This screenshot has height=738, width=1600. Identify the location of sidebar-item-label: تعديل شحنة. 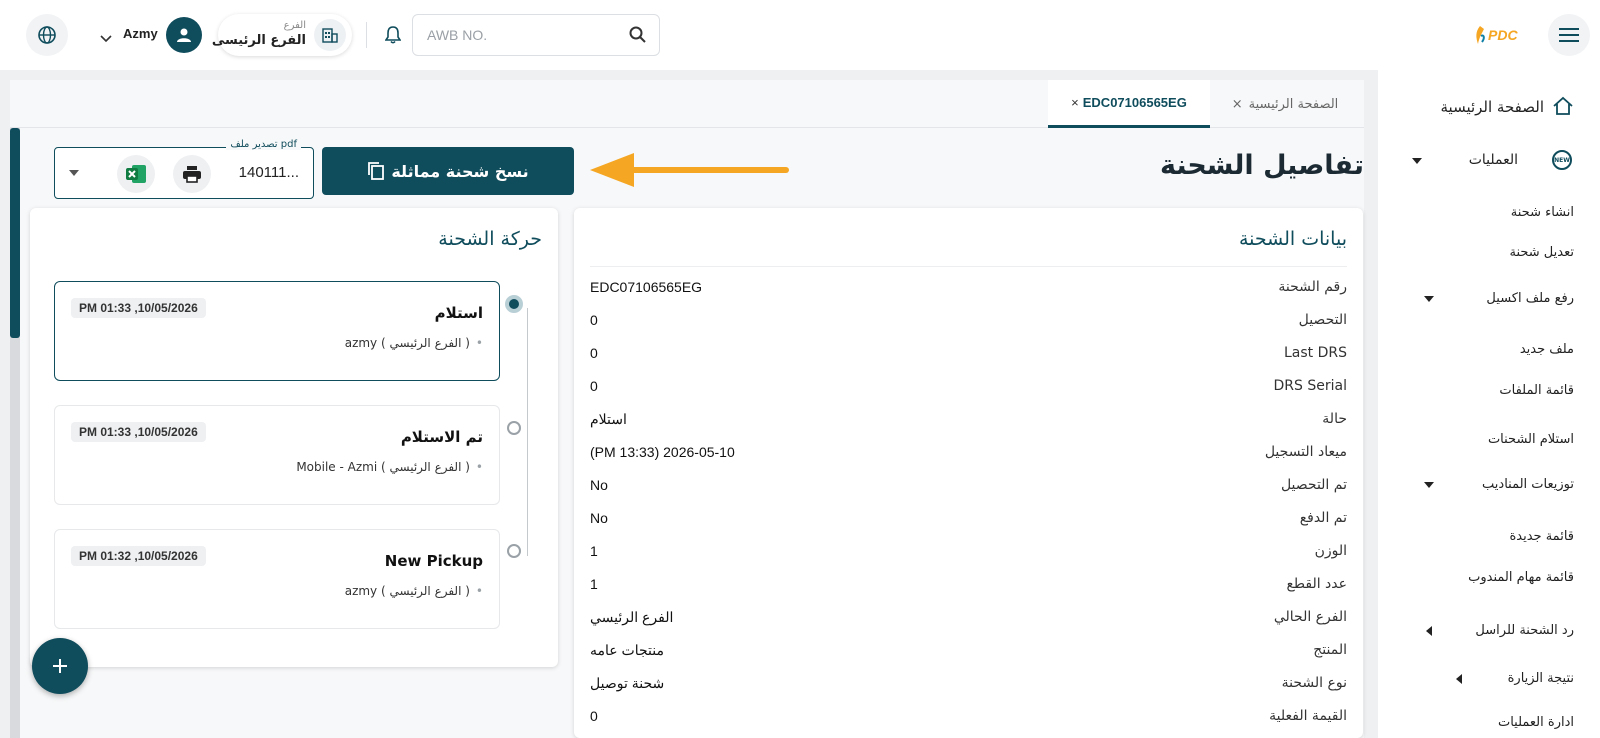
(1542, 252).